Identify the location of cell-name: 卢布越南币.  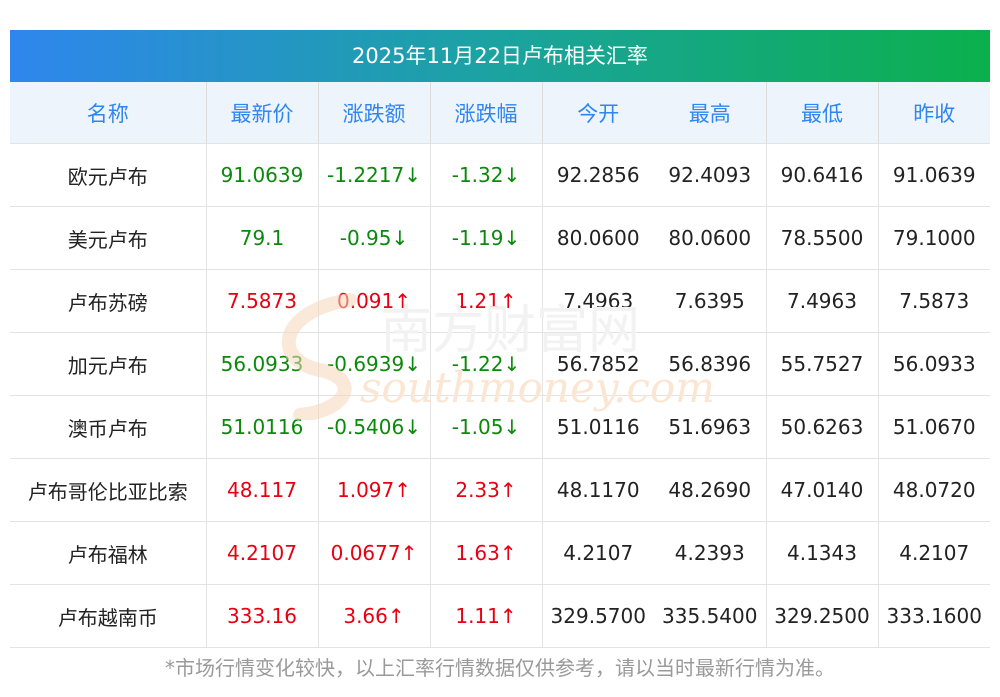
(108, 616).